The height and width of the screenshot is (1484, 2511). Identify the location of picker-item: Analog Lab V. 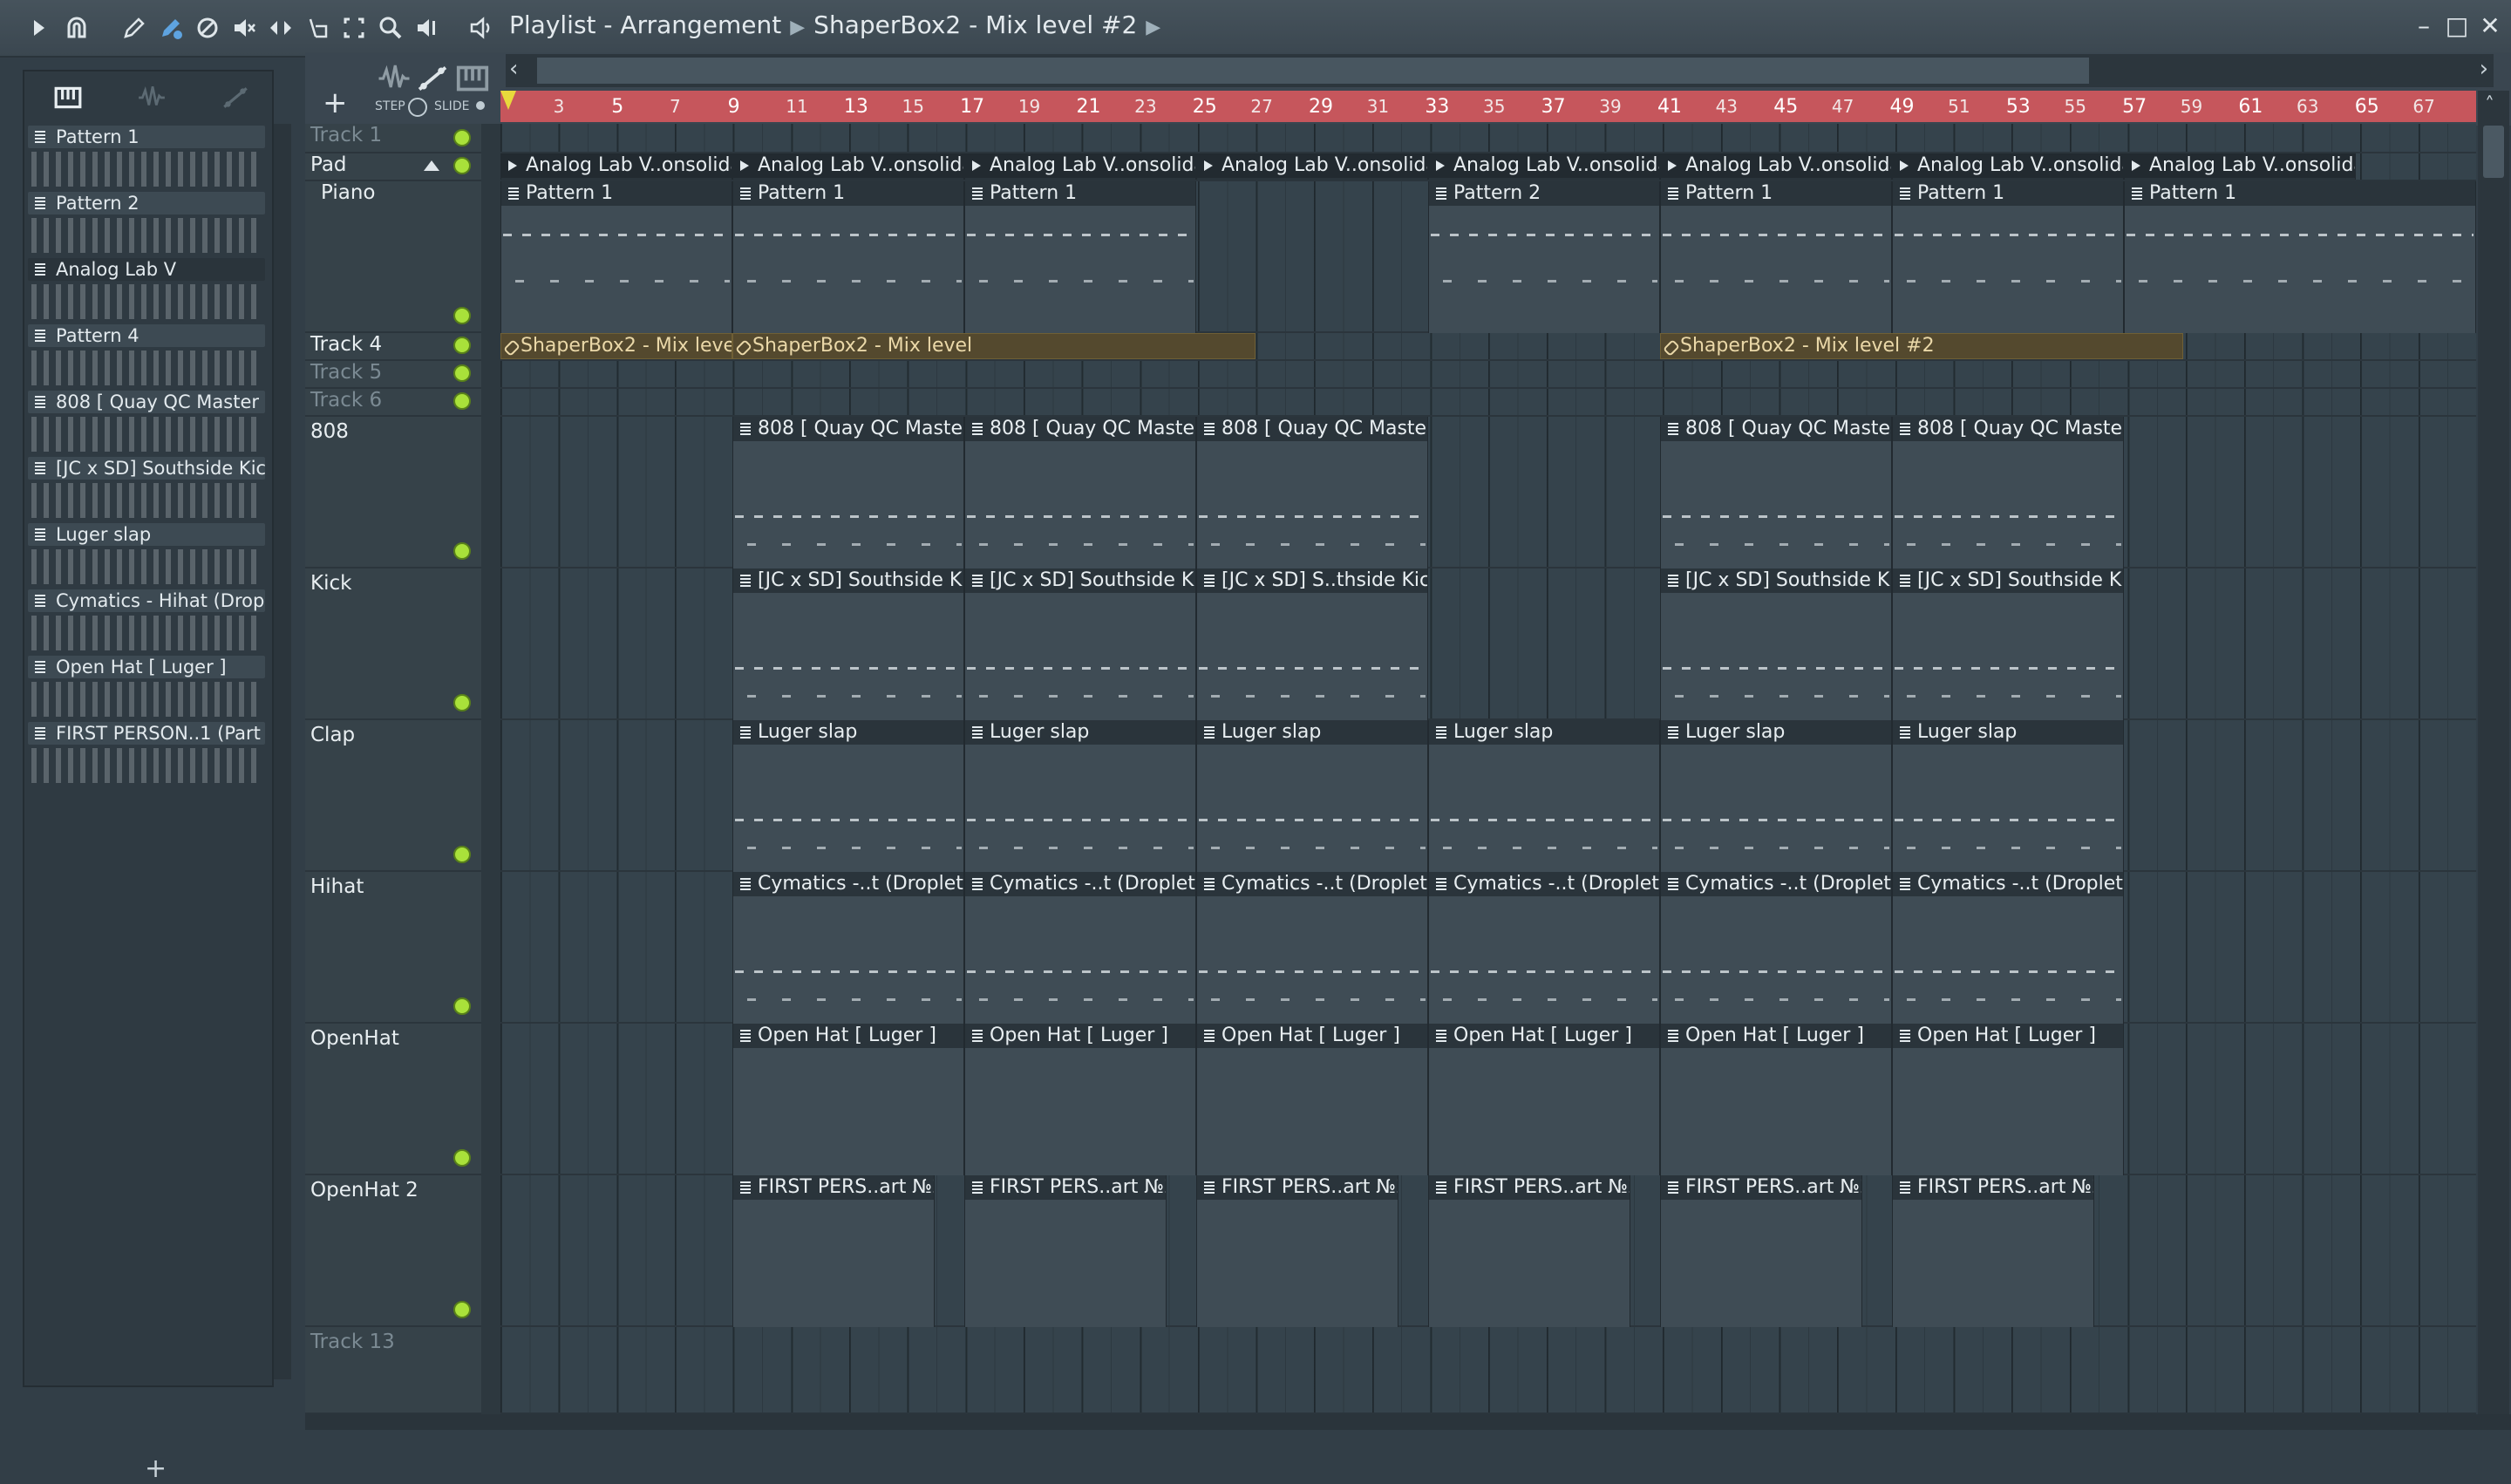
(148, 291).